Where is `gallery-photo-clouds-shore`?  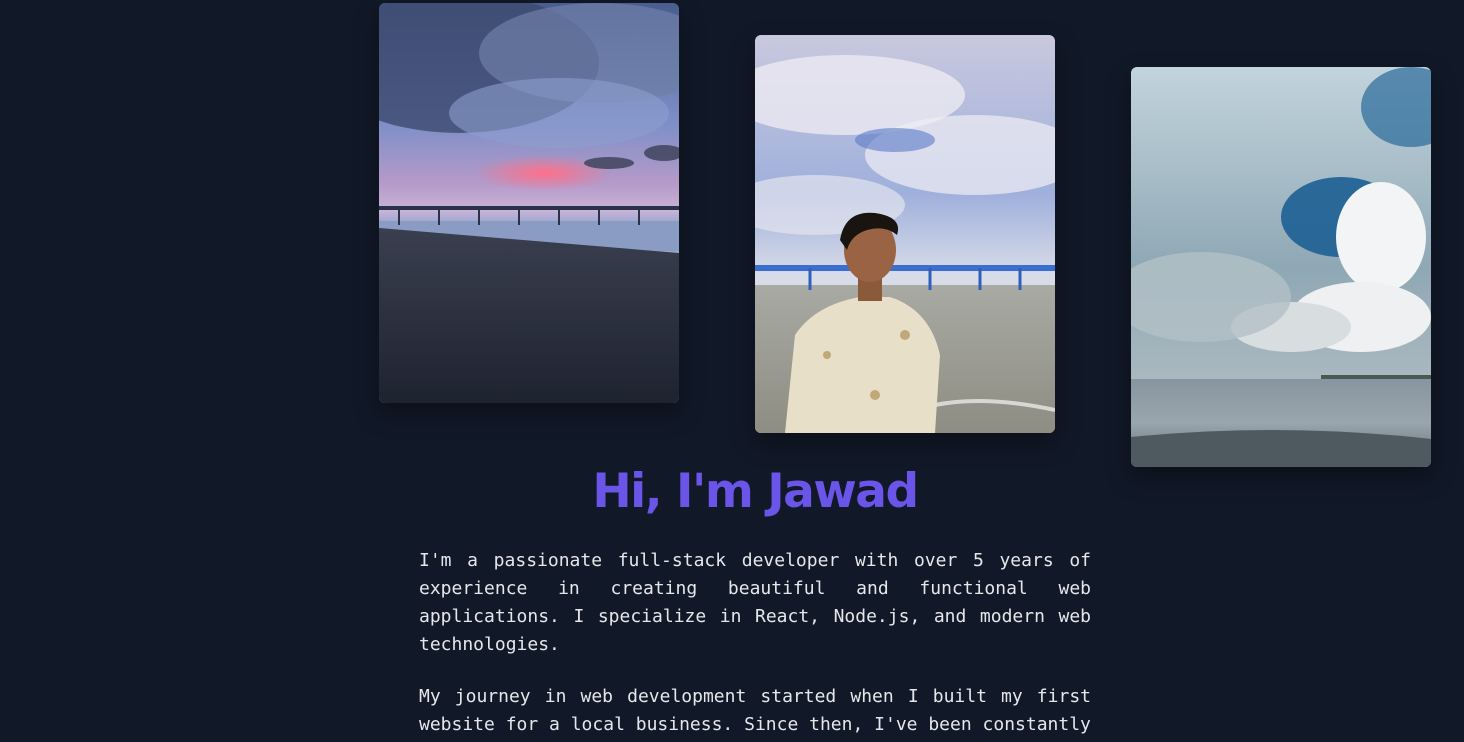
gallery-photo-clouds-shore is located at coordinates (1281, 267).